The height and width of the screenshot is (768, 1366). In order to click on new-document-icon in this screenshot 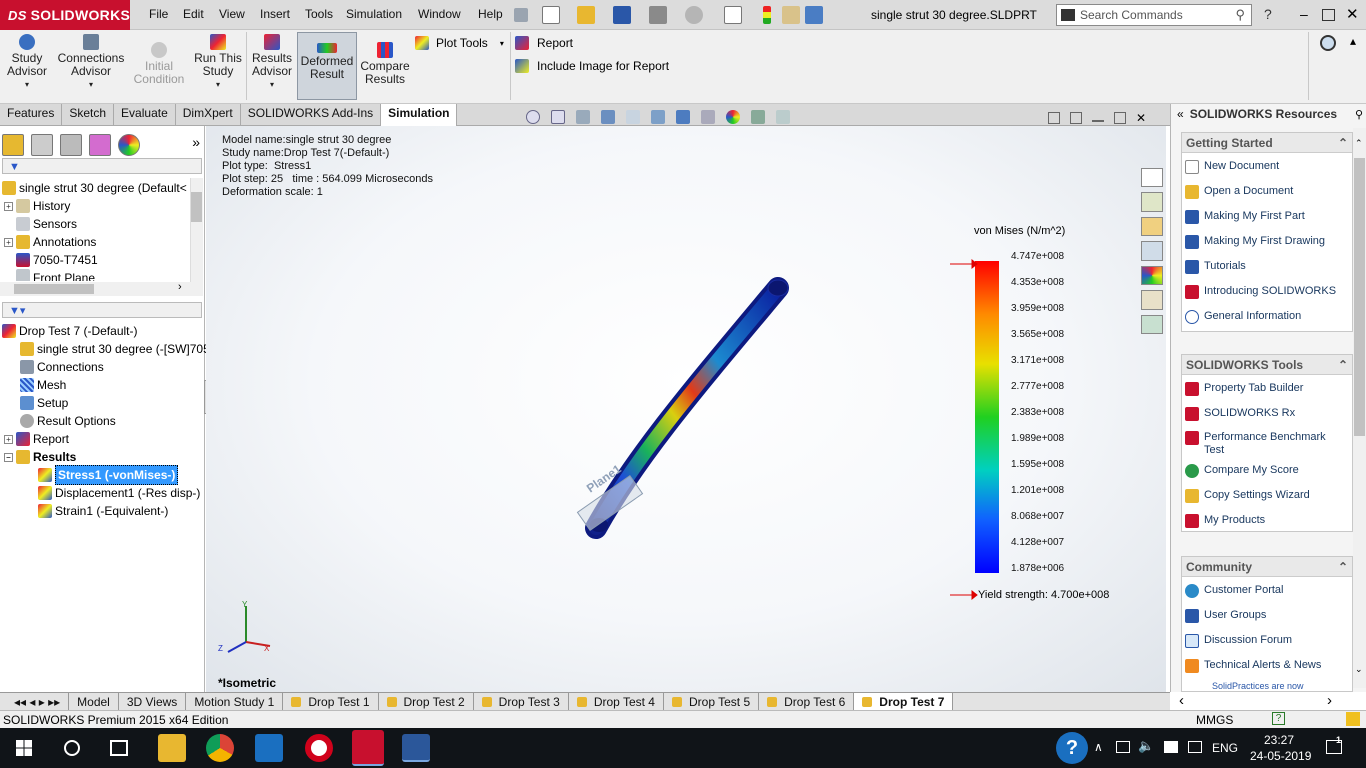, I will do `click(551, 15)`.